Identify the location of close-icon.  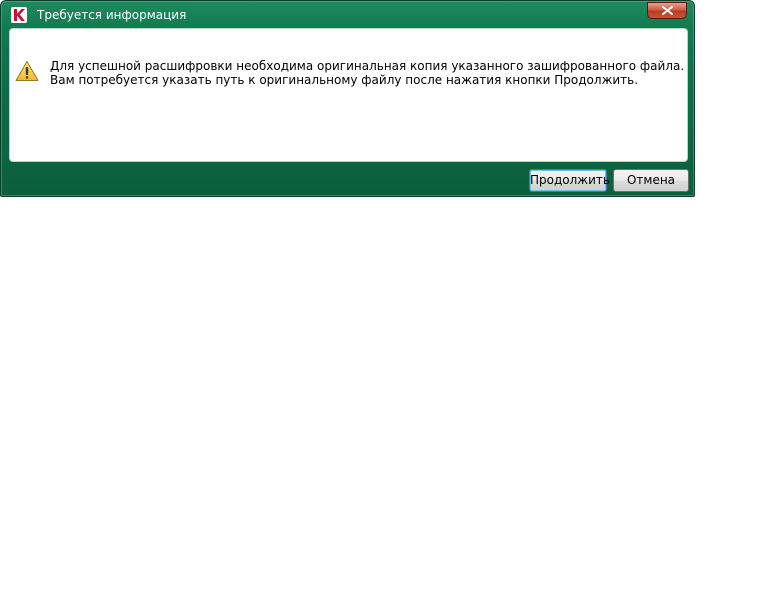
(667, 10).